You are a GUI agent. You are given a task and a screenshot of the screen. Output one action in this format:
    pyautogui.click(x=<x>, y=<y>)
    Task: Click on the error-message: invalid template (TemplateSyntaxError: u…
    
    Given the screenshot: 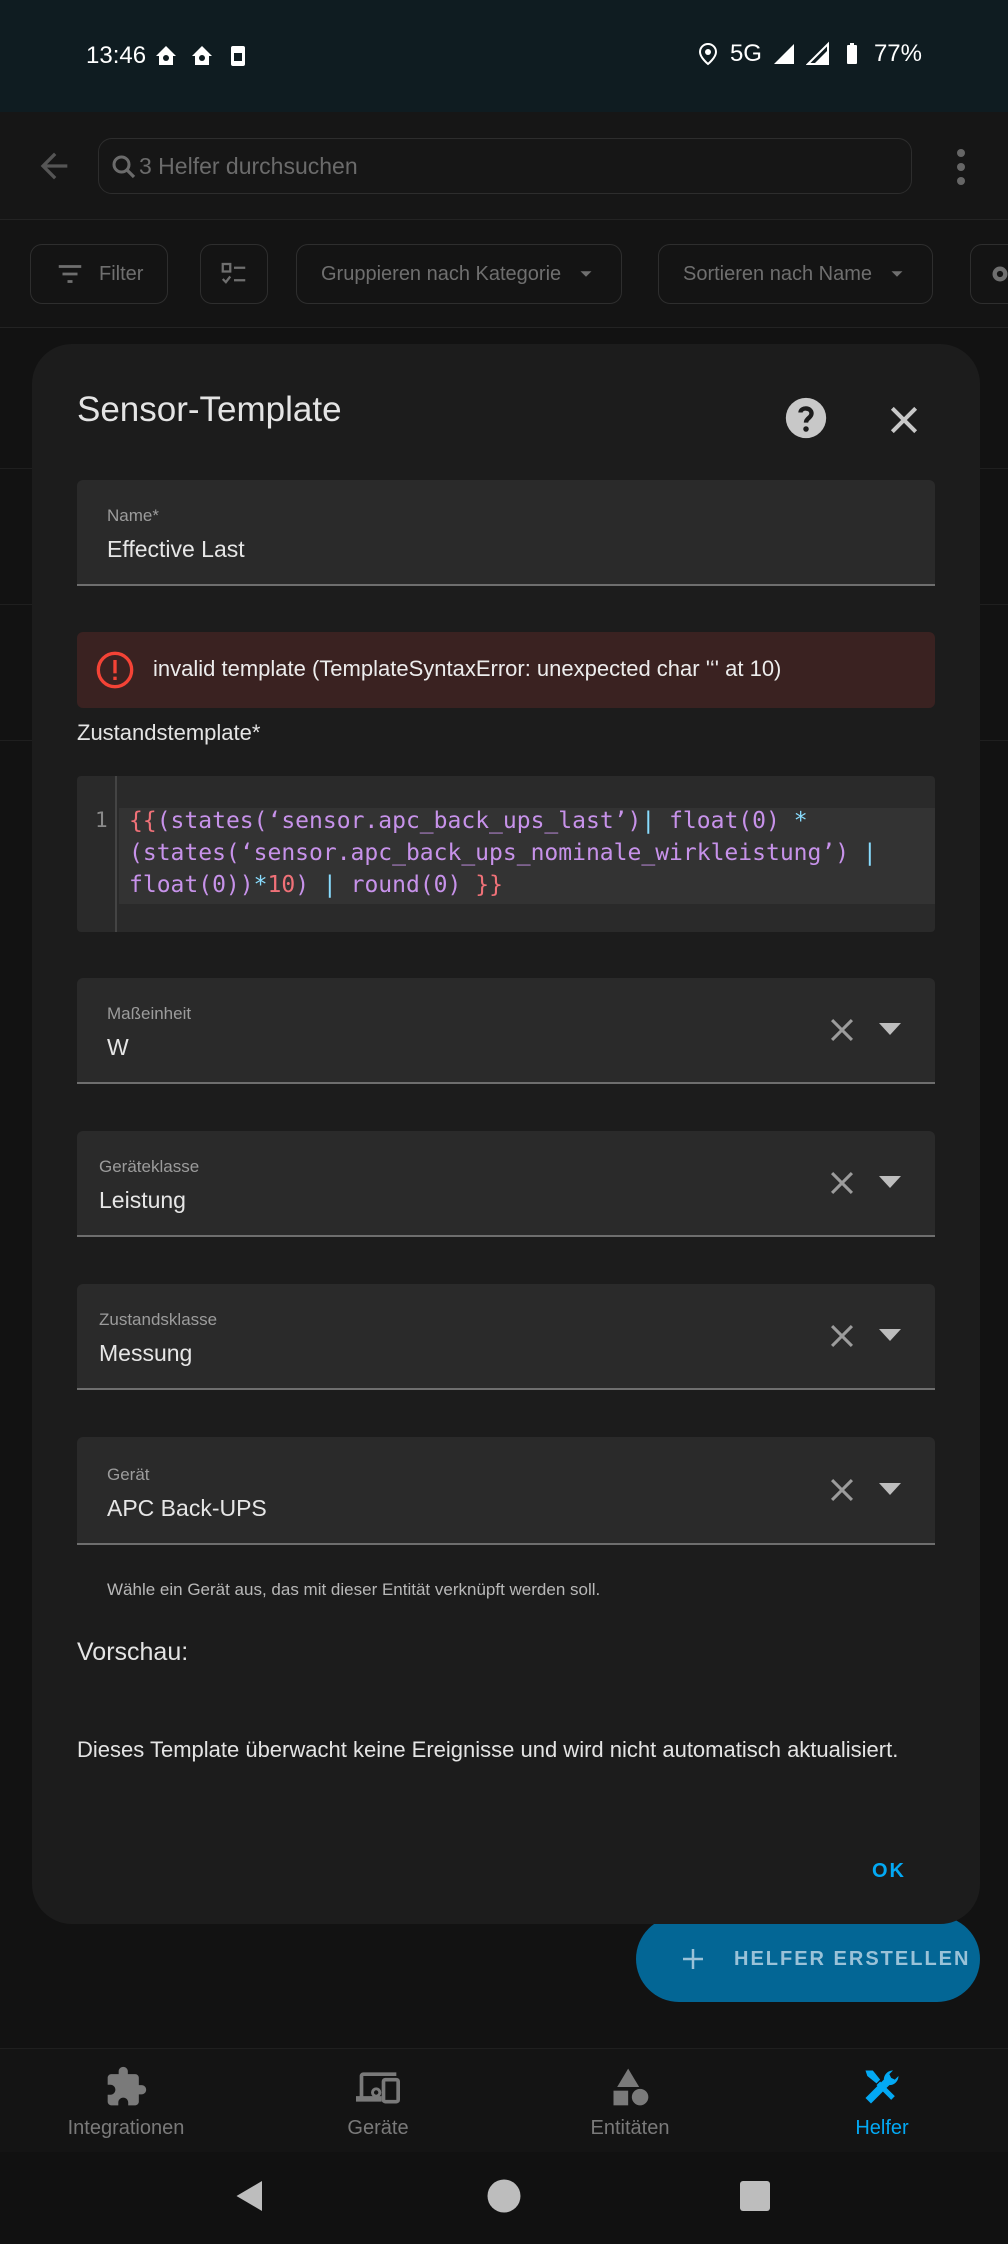 What is the action you would take?
    pyautogui.click(x=467, y=668)
    